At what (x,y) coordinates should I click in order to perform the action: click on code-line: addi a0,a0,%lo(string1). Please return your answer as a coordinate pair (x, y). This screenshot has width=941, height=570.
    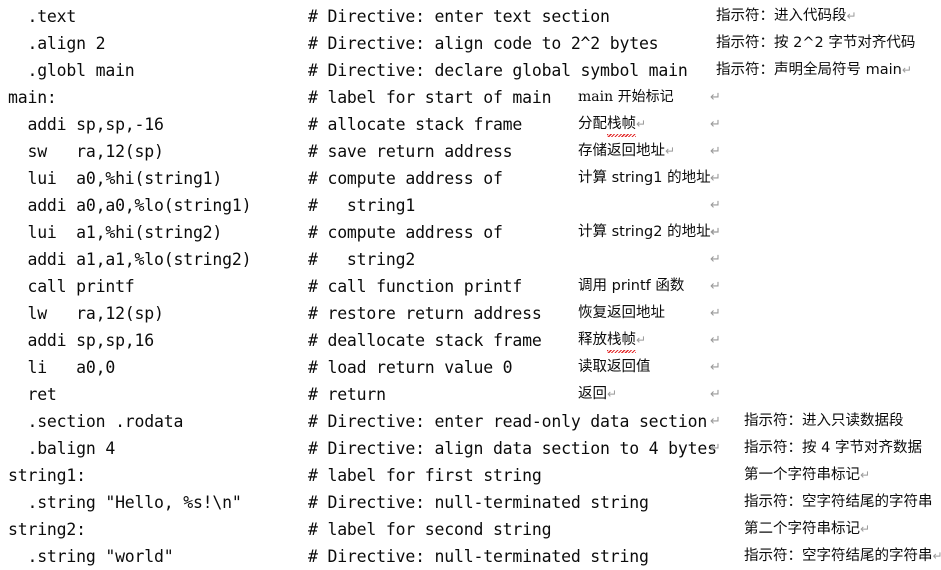
    Looking at the image, I should click on (129, 205).